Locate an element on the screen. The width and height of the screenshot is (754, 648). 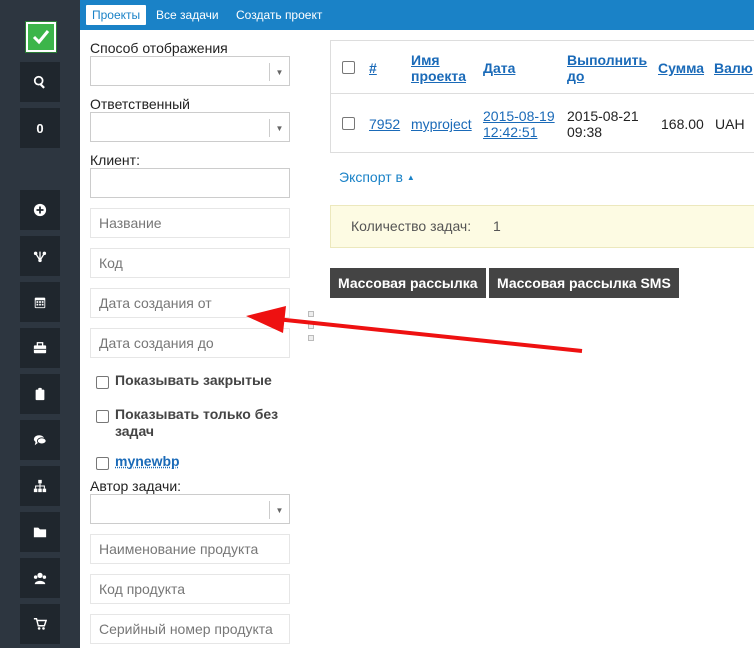
column-header-due-line1: Выполнить is located at coordinates (607, 60).